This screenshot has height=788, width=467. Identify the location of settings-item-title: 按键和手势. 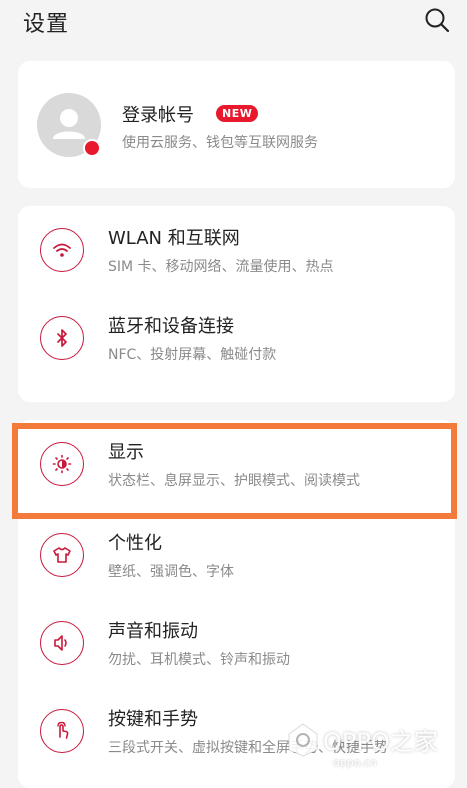
(153, 719).